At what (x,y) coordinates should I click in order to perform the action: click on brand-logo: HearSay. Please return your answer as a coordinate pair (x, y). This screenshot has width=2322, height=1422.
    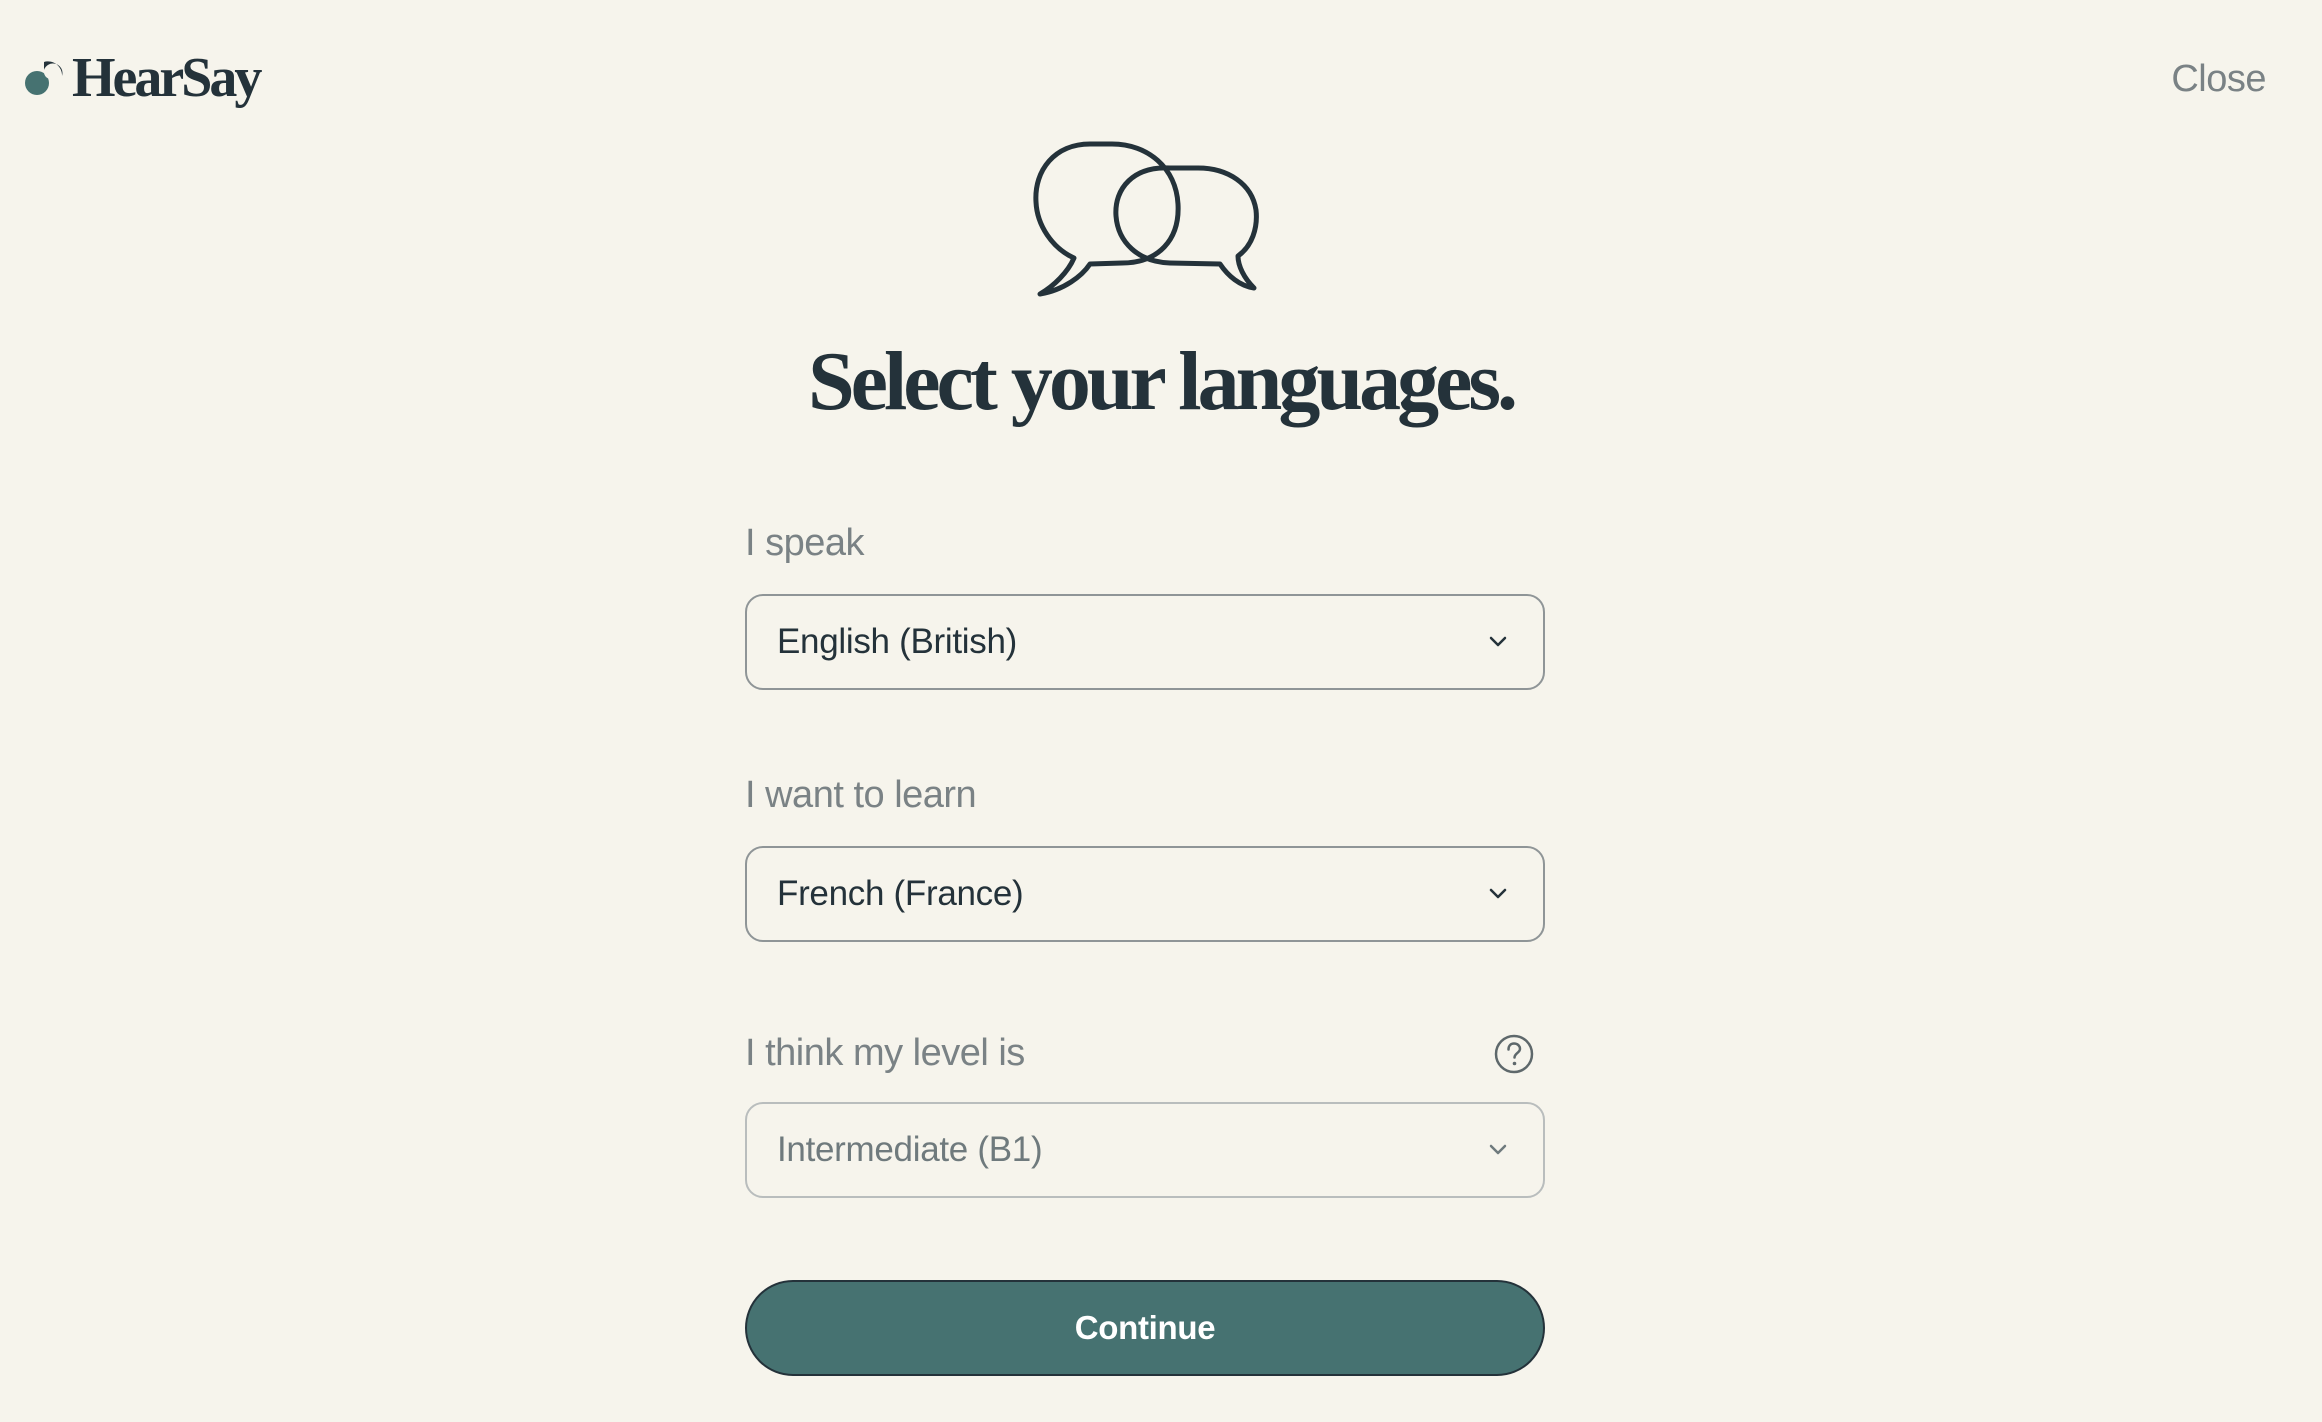
    Looking at the image, I should click on (142, 78).